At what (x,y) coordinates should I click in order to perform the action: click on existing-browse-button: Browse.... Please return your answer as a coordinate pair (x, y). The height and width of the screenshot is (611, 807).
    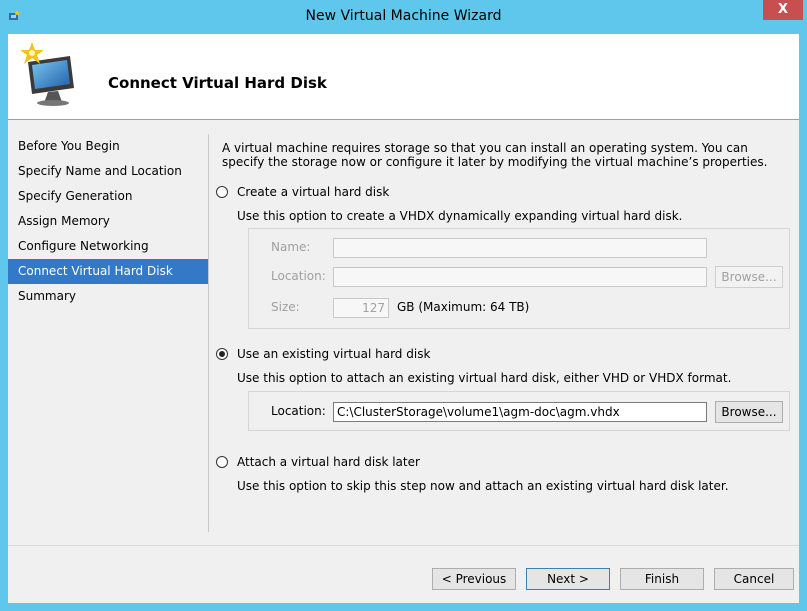
    Looking at the image, I should click on (749, 412).